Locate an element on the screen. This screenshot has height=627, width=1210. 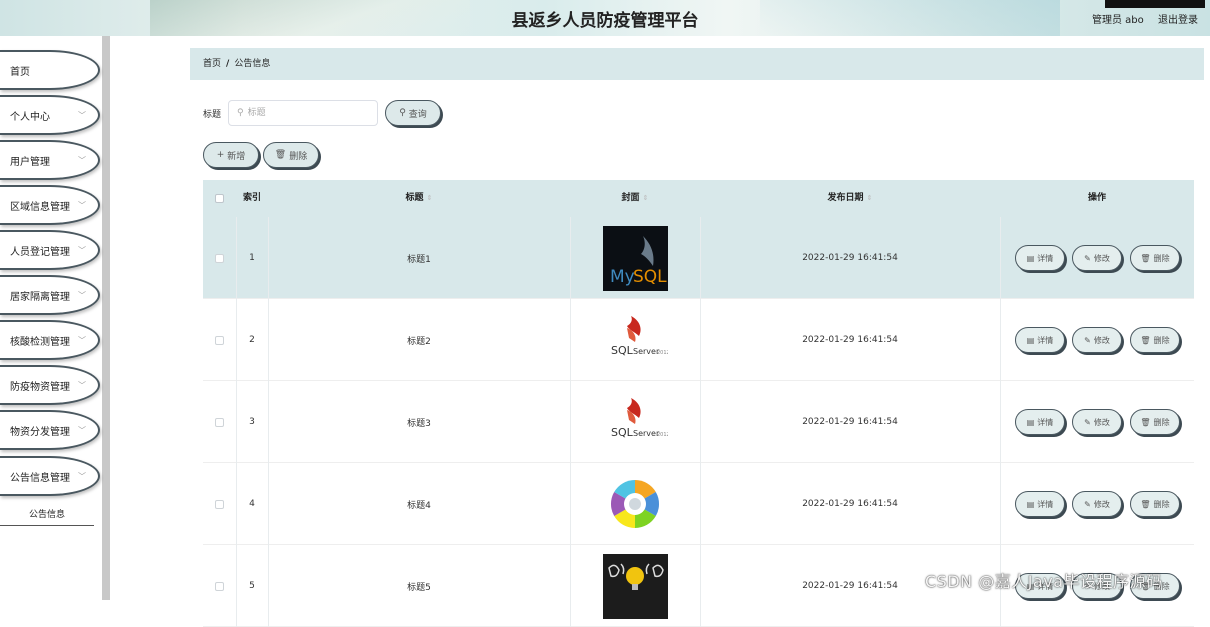
delete-button-label: 删除 is located at coordinates (1161, 422).